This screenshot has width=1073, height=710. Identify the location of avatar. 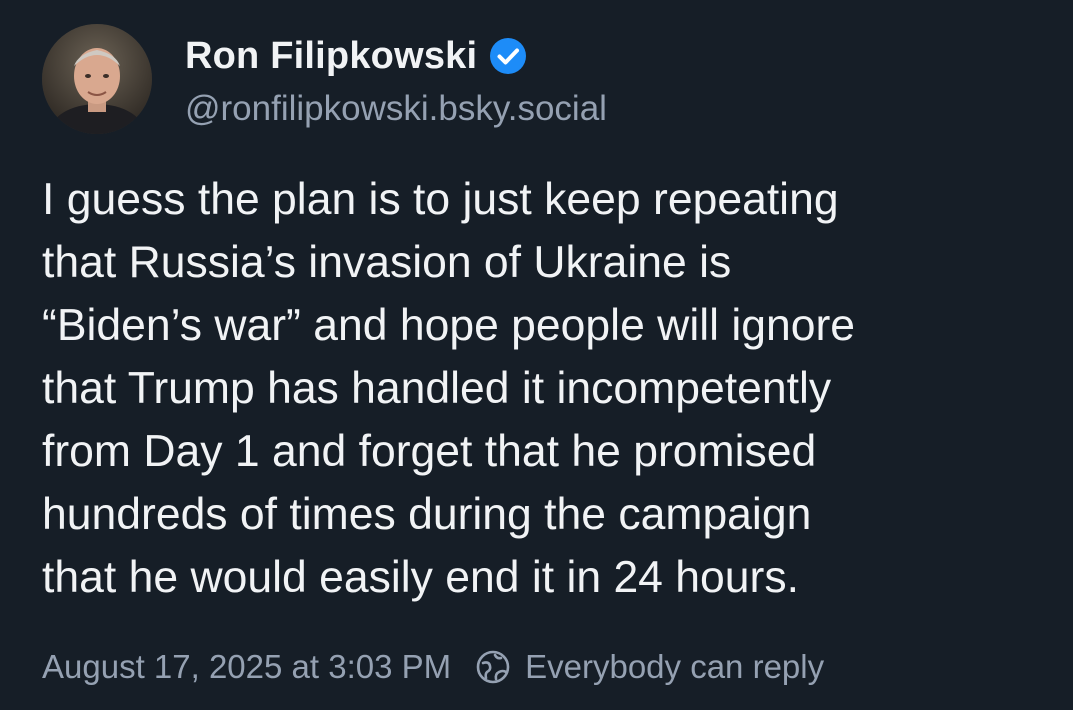
(97, 79).